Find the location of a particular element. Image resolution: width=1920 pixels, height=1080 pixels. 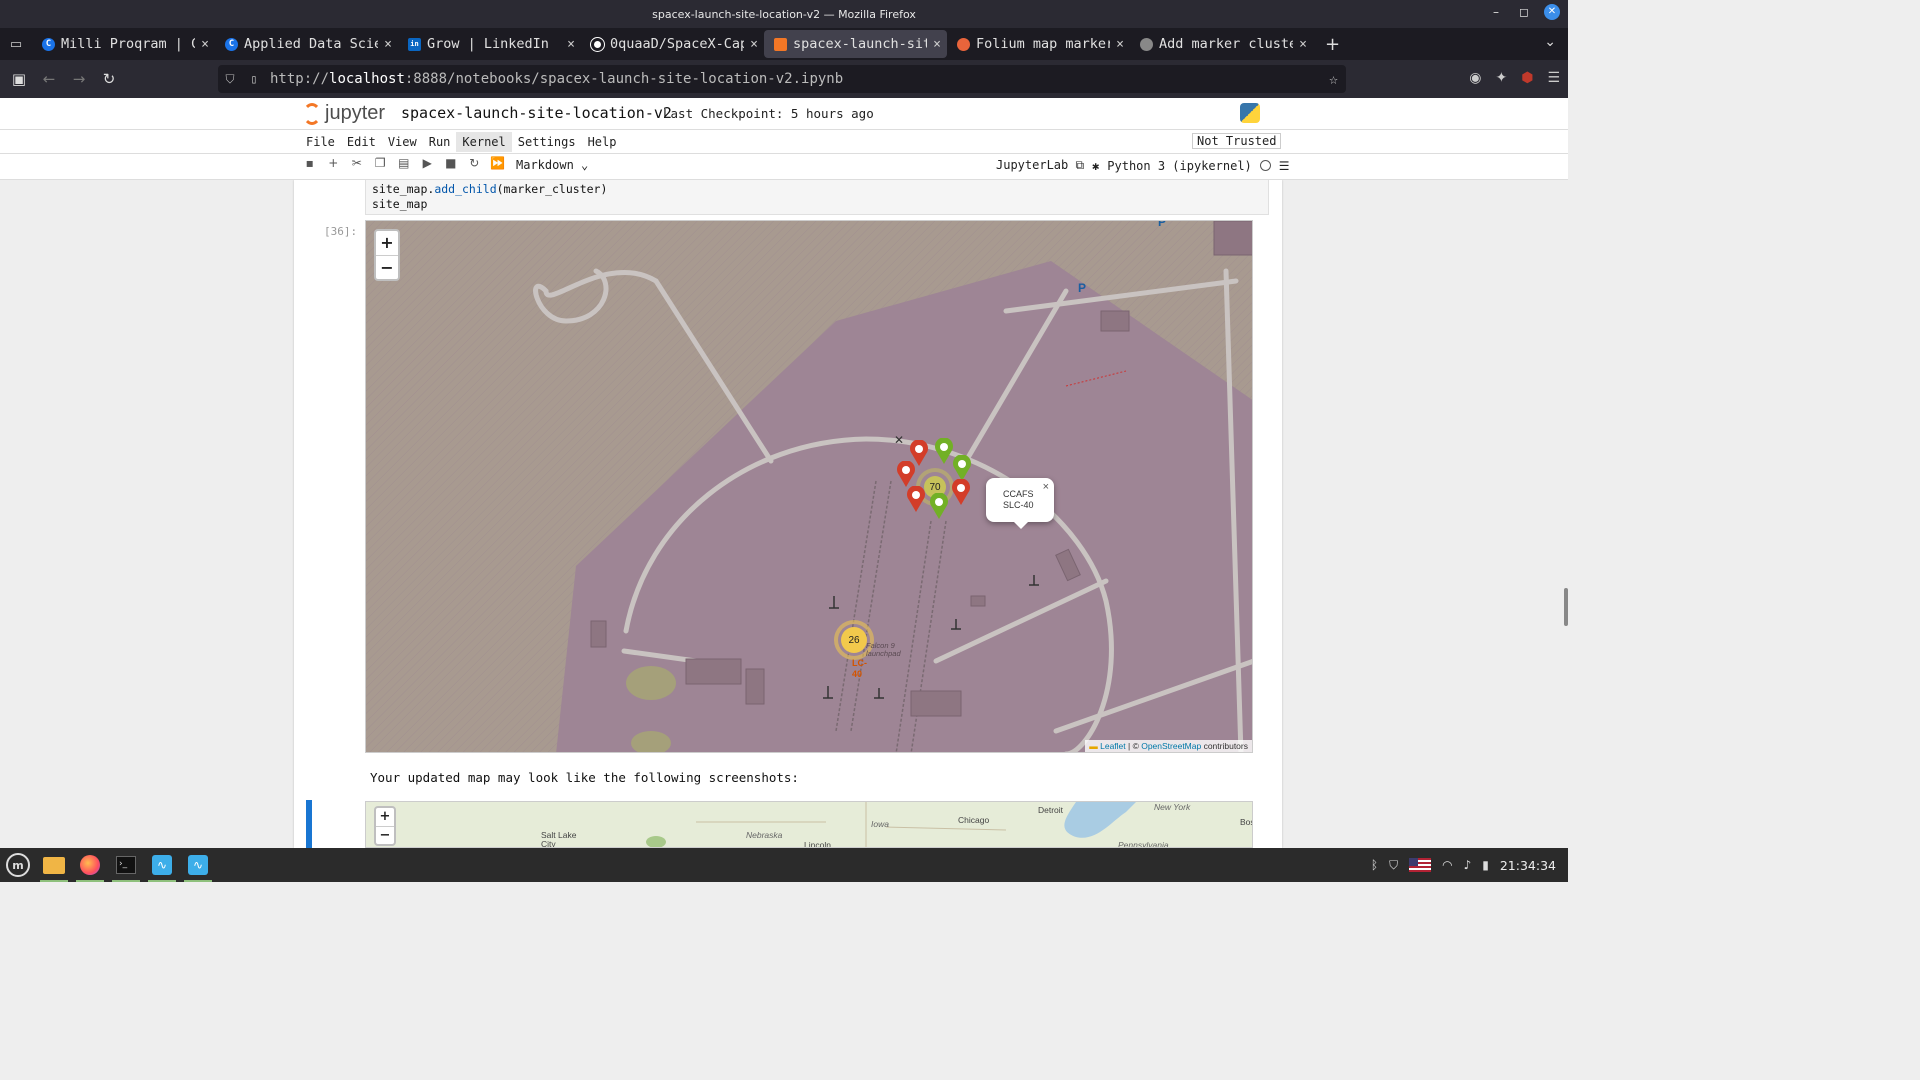

osm-link: OpenStreetMap is located at coordinates (1171, 746).